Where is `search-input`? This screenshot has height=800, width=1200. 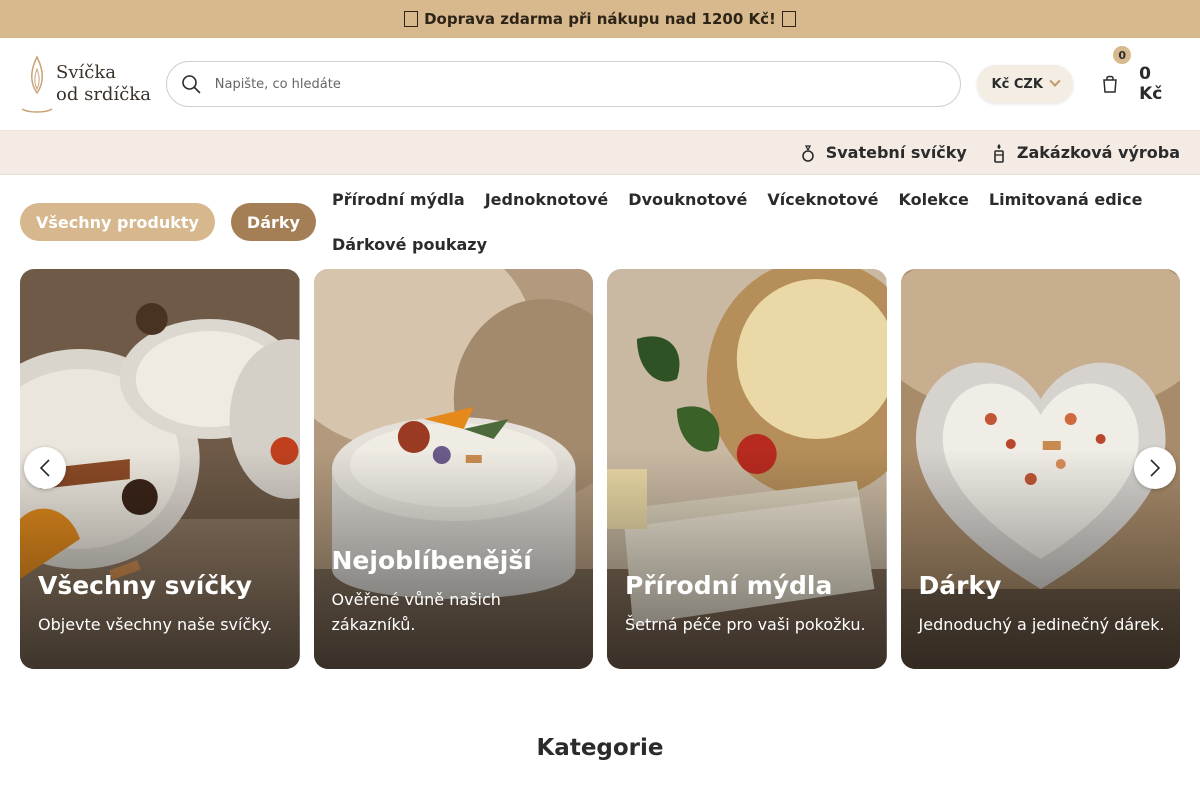 search-input is located at coordinates (587, 84).